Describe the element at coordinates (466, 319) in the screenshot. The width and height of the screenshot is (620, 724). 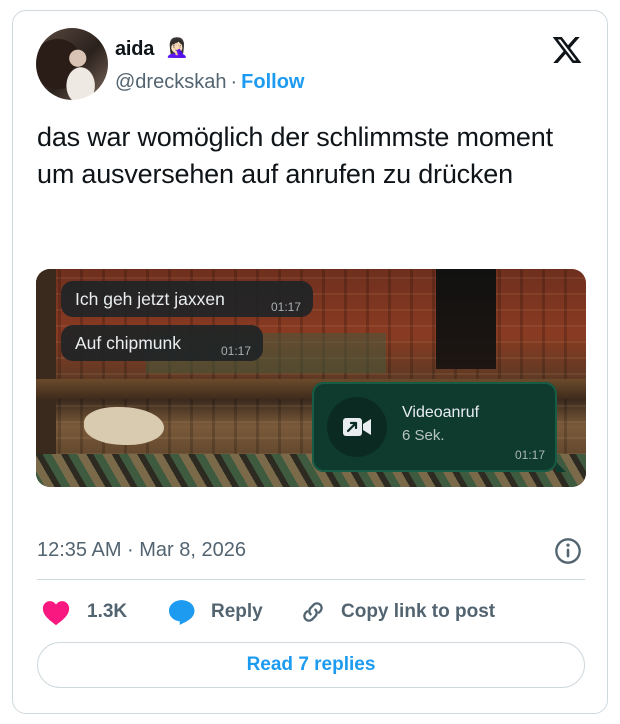
I see `background-door` at that location.